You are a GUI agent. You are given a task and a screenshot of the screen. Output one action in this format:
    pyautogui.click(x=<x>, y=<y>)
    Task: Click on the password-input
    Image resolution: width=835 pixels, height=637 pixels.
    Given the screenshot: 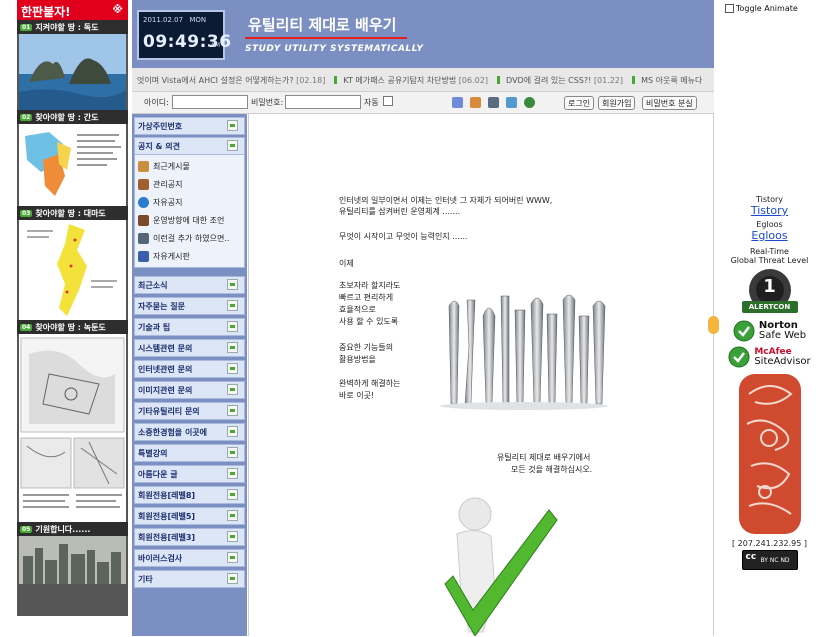 What is the action you would take?
    pyautogui.click(x=323, y=102)
    